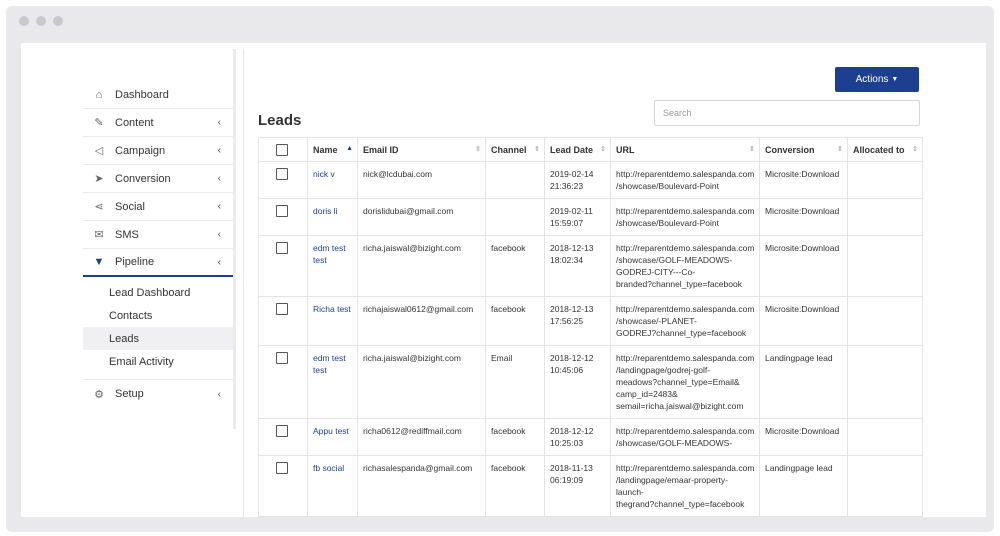  I want to click on sidebar-item-content: ✎ Content ‹, so click(158, 123).